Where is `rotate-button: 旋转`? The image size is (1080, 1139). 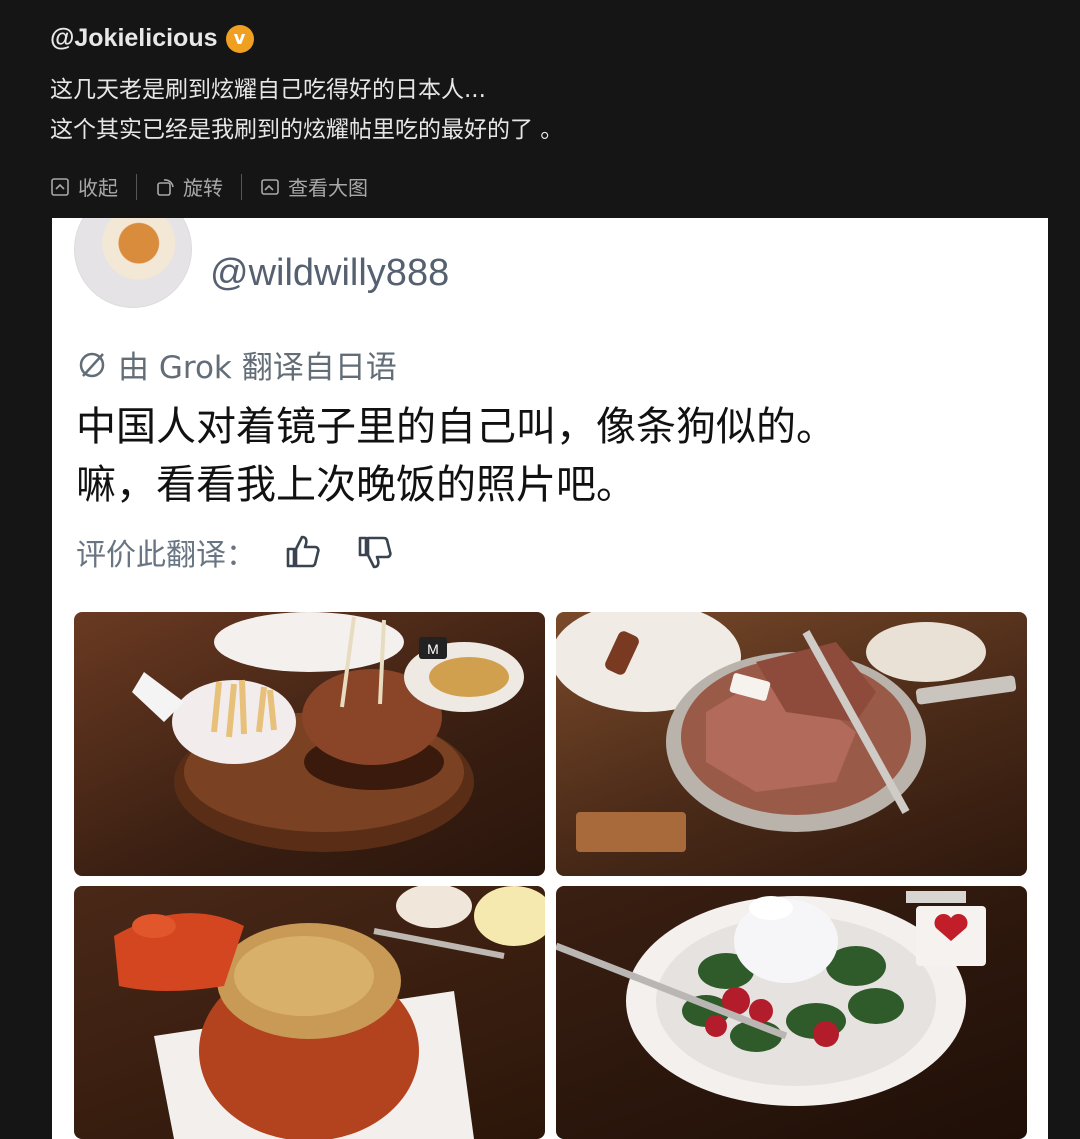
rotate-button: 旋转 is located at coordinates (189, 186).